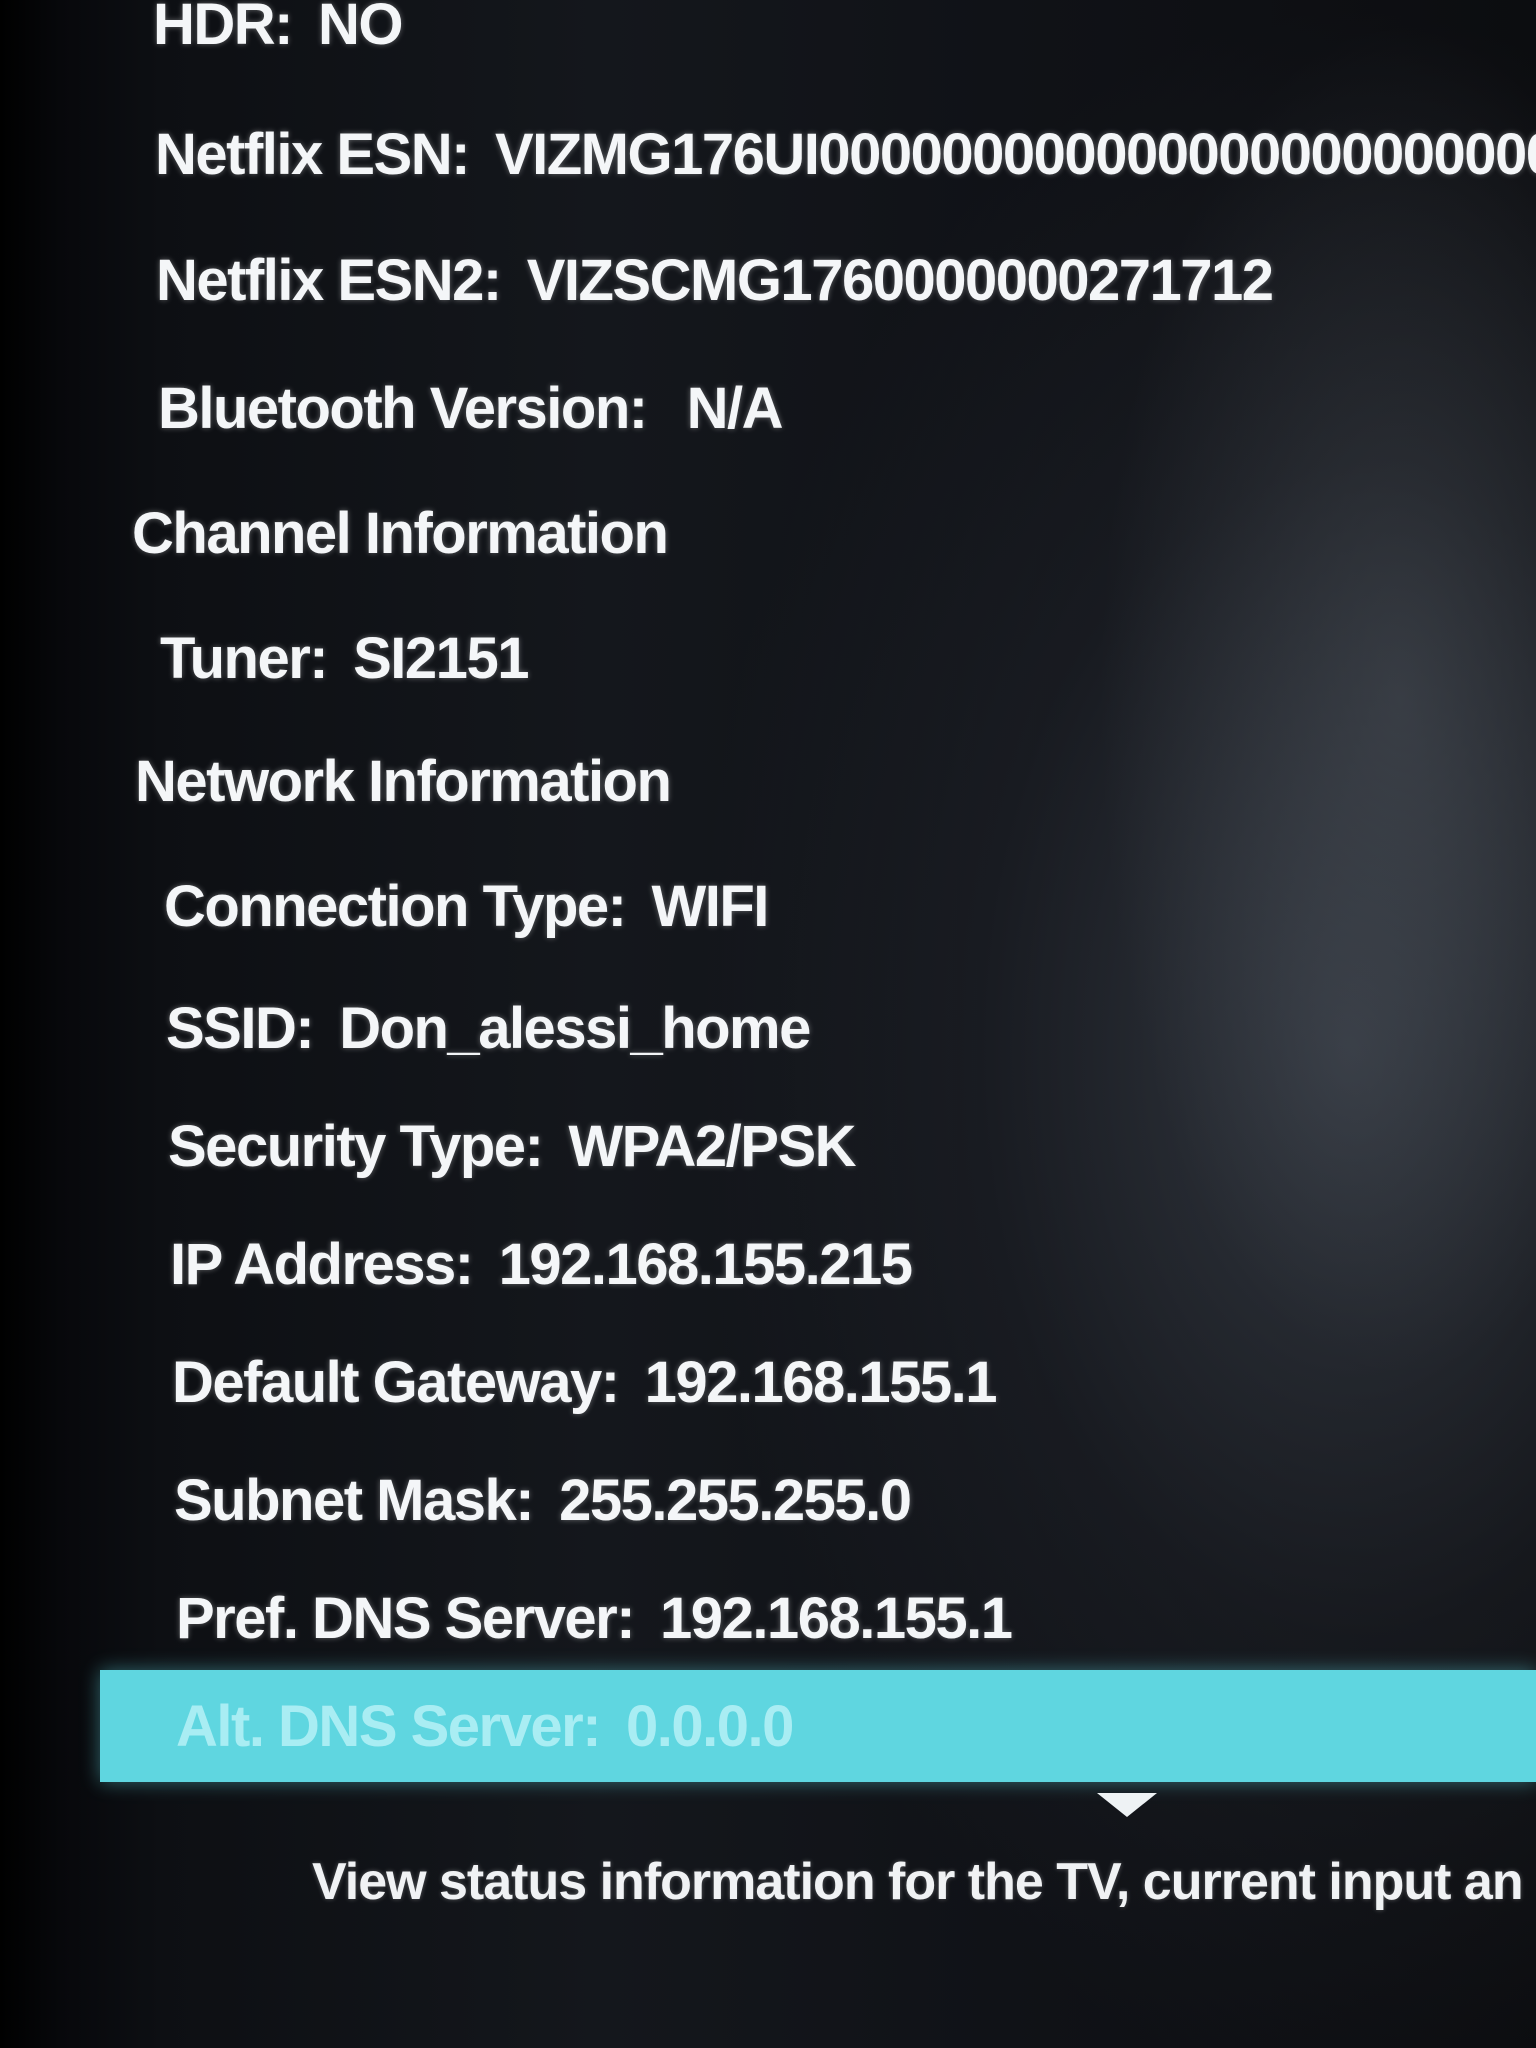 The image size is (1536, 2048). What do you see at coordinates (329, 280) in the screenshot?
I see `netflix-esn2-label: Netflix ESN2:` at bounding box center [329, 280].